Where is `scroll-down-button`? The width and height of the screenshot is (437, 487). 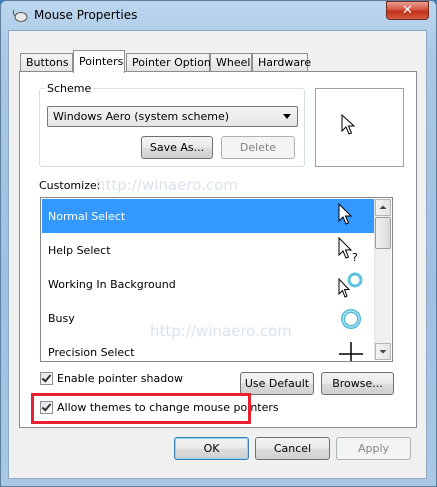 scroll-down-button is located at coordinates (383, 351).